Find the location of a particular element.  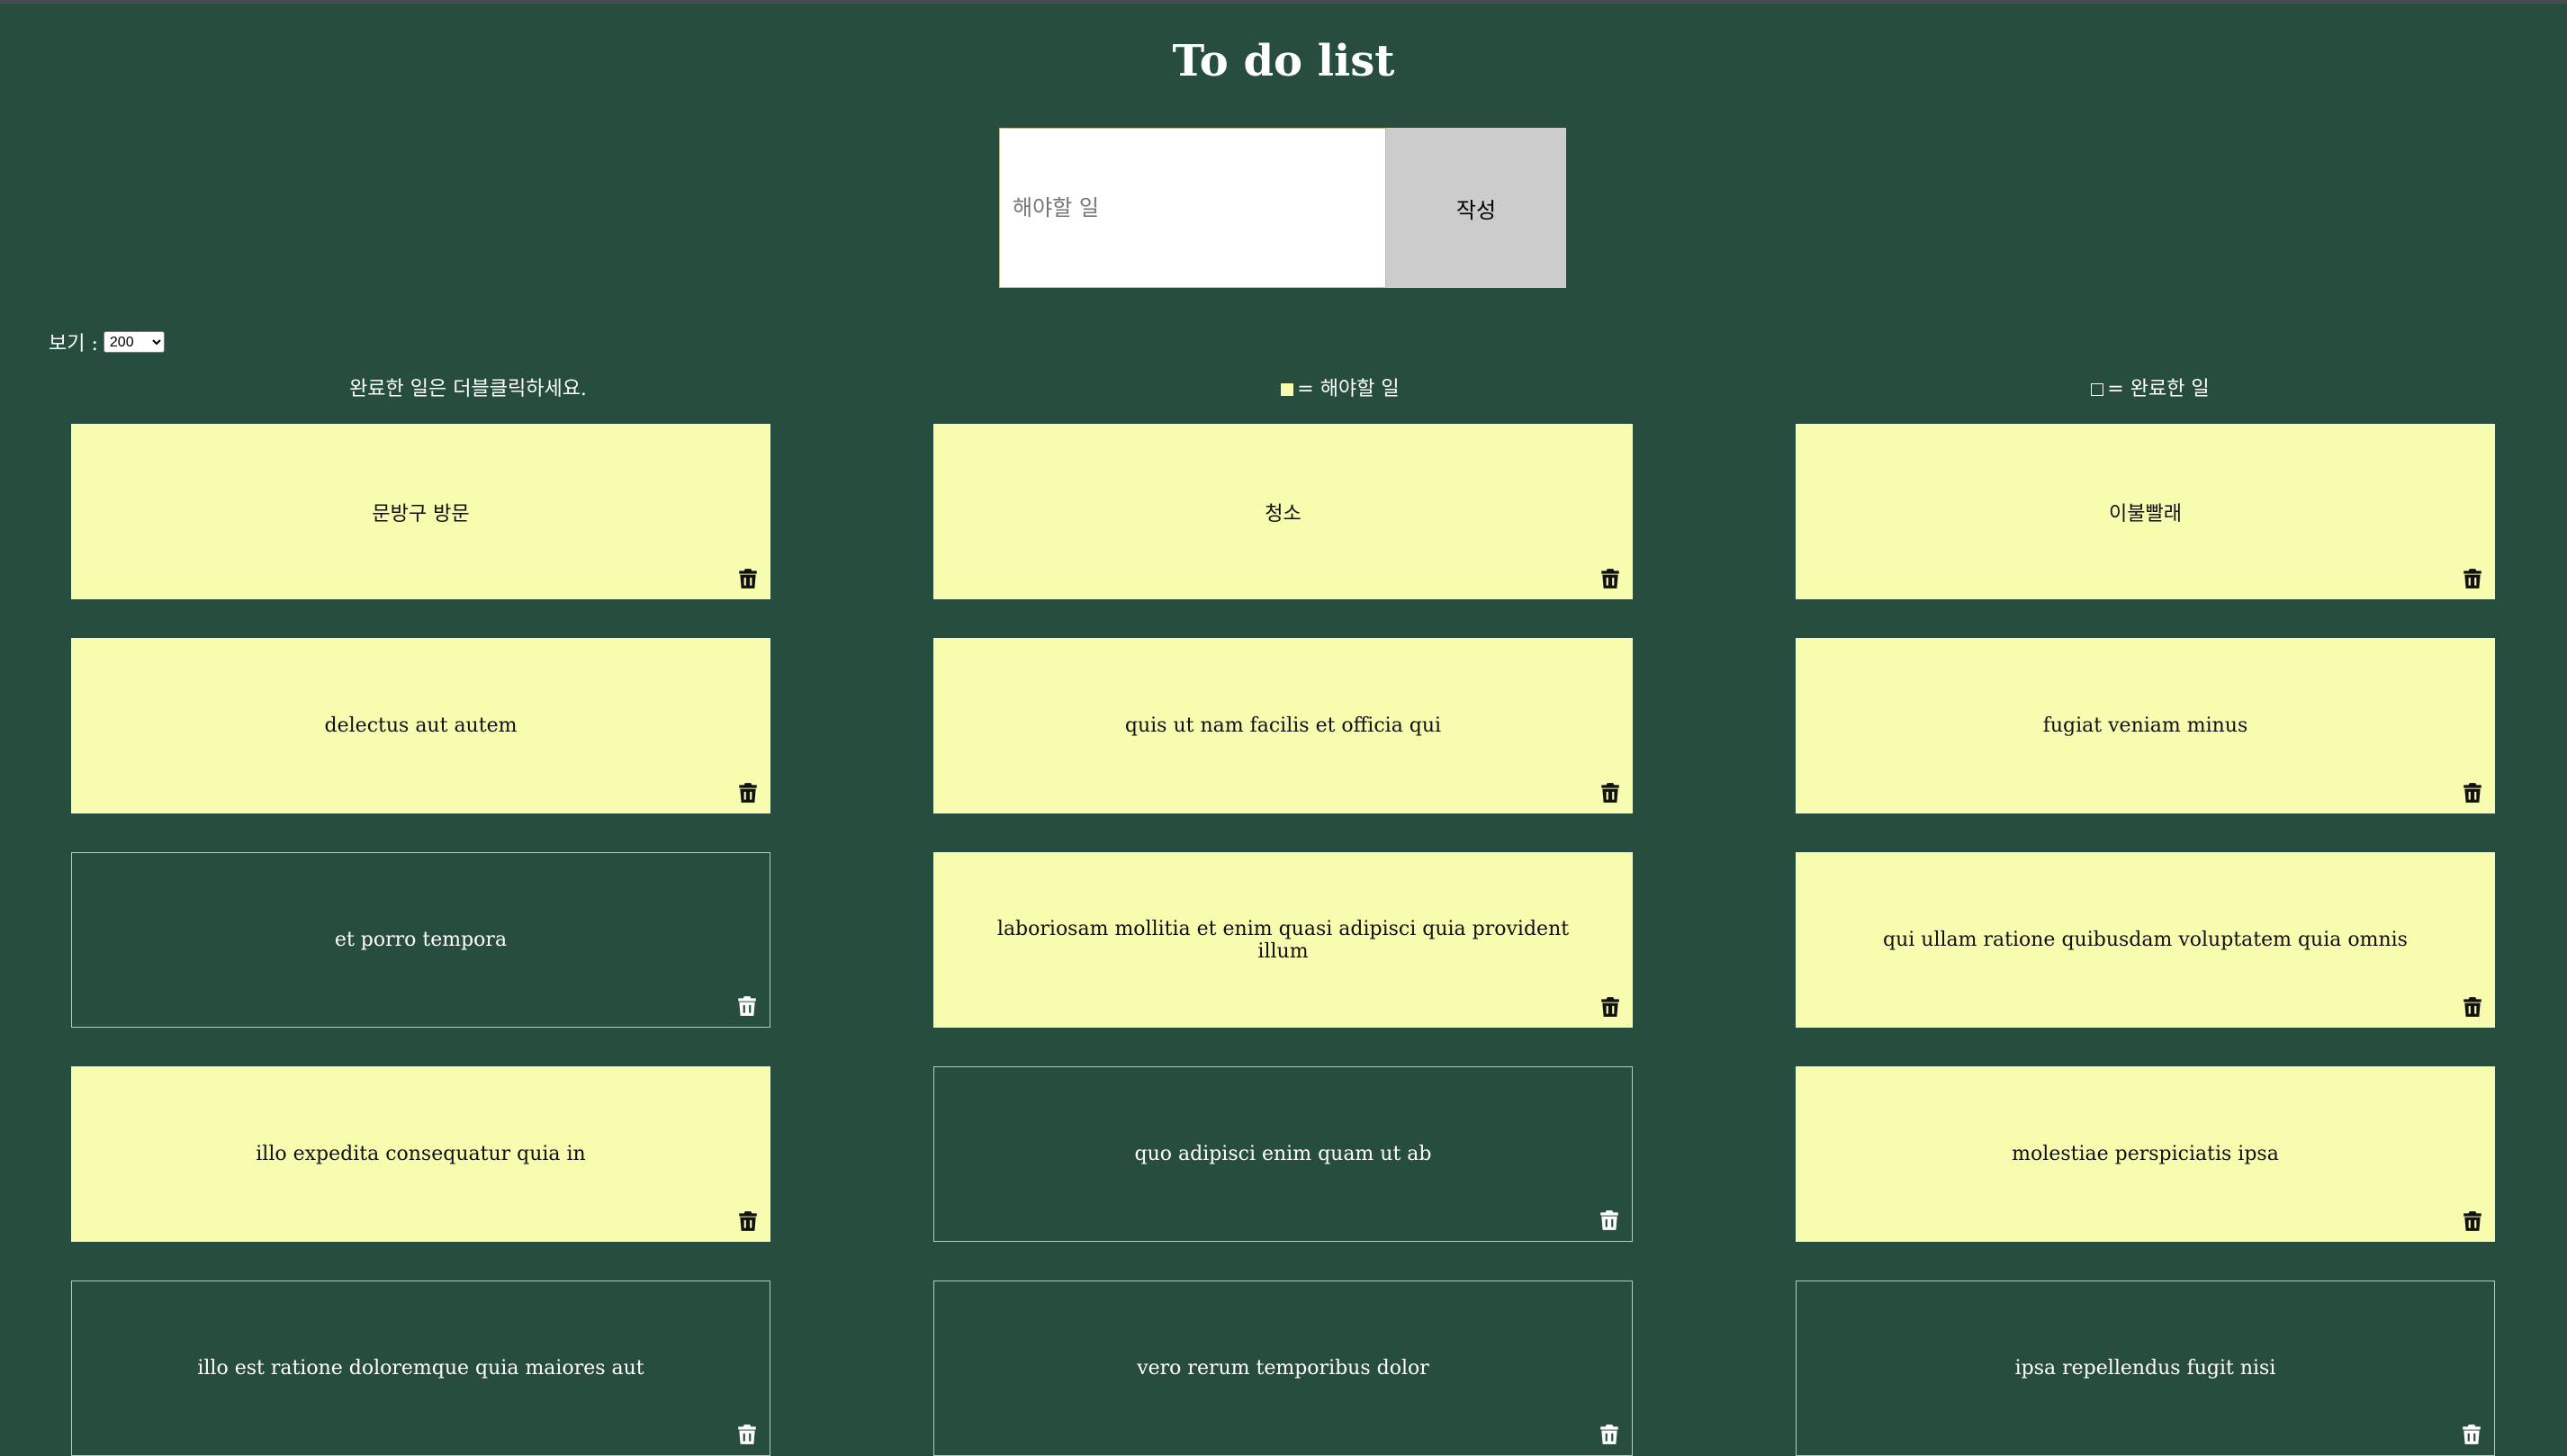

todo-card: illo expedita consequatur quia in is located at coordinates (420, 1154).